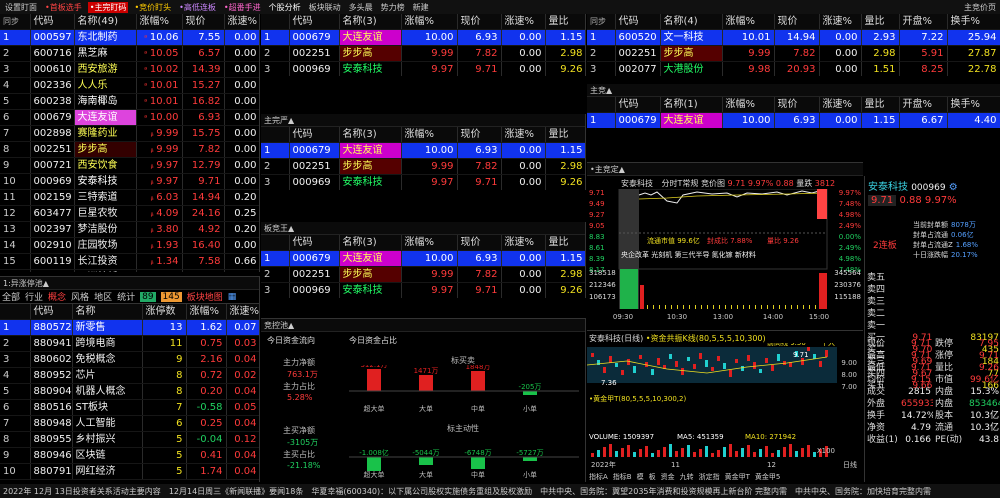  Describe the element at coordinates (923, 22) in the screenshot. I see `col-header: 开盘%` at that location.